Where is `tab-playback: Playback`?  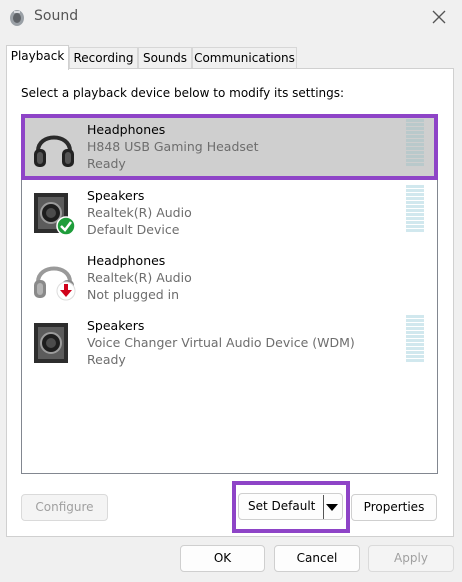 tab-playback: Playback is located at coordinates (37, 57).